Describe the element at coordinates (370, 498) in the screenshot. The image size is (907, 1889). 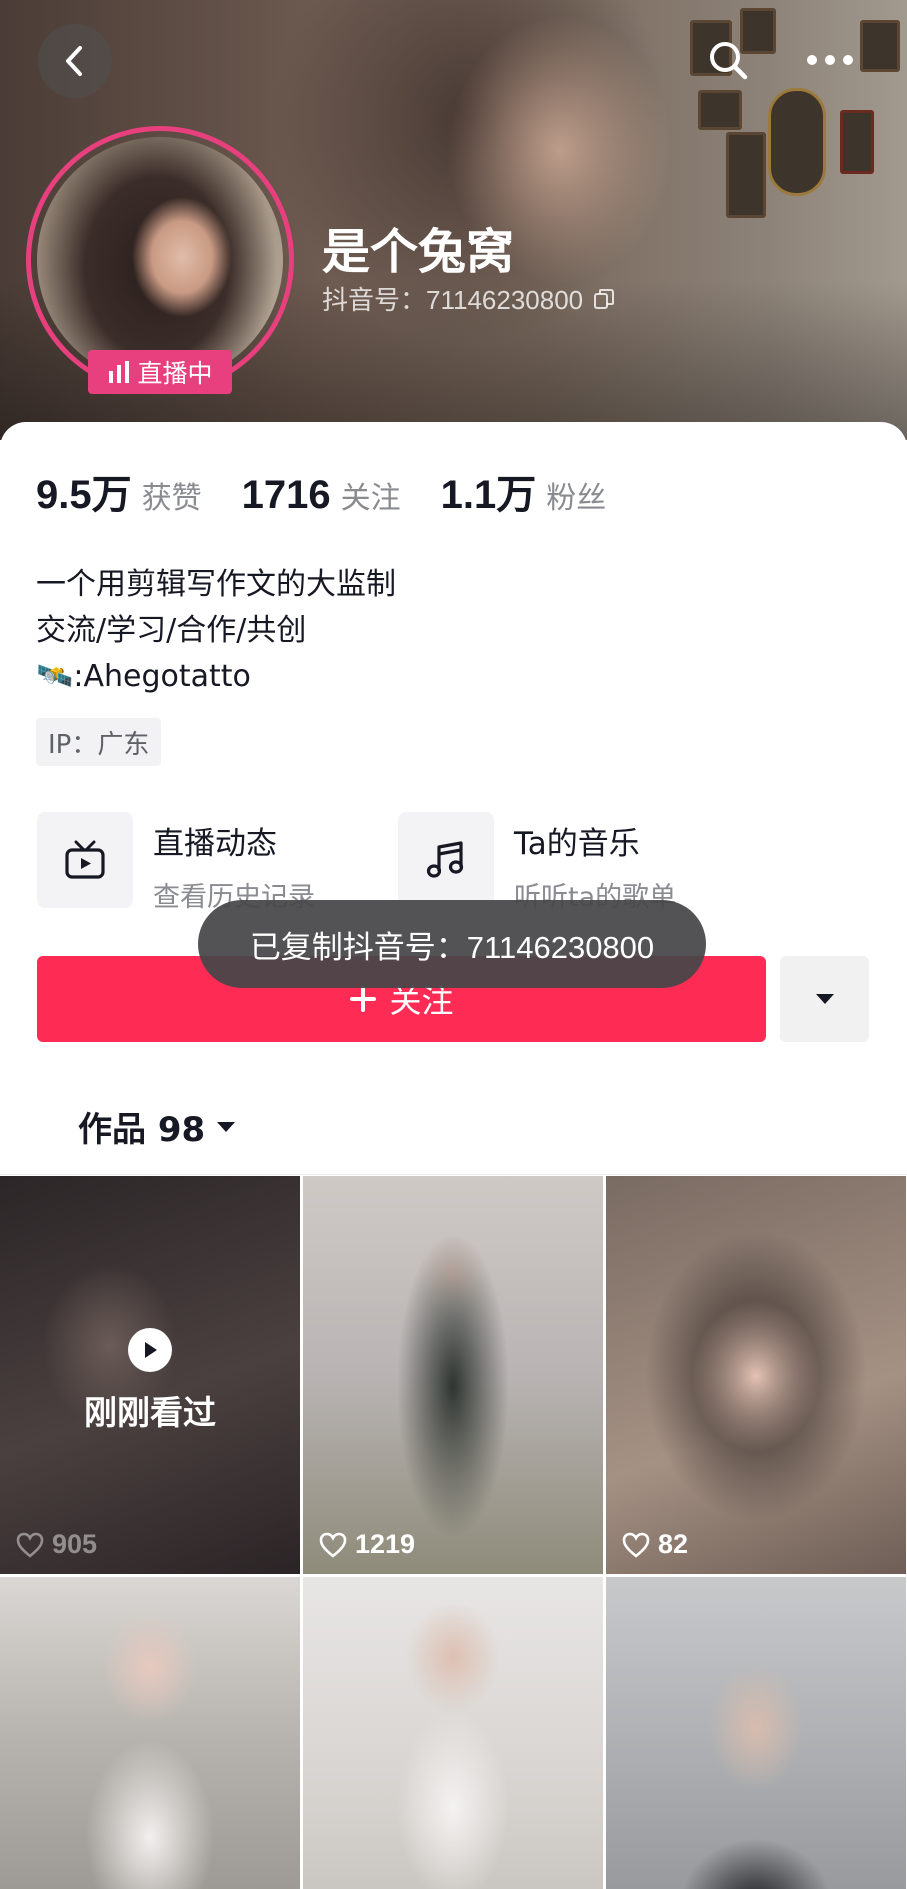
I see `following-label: 关注` at that location.